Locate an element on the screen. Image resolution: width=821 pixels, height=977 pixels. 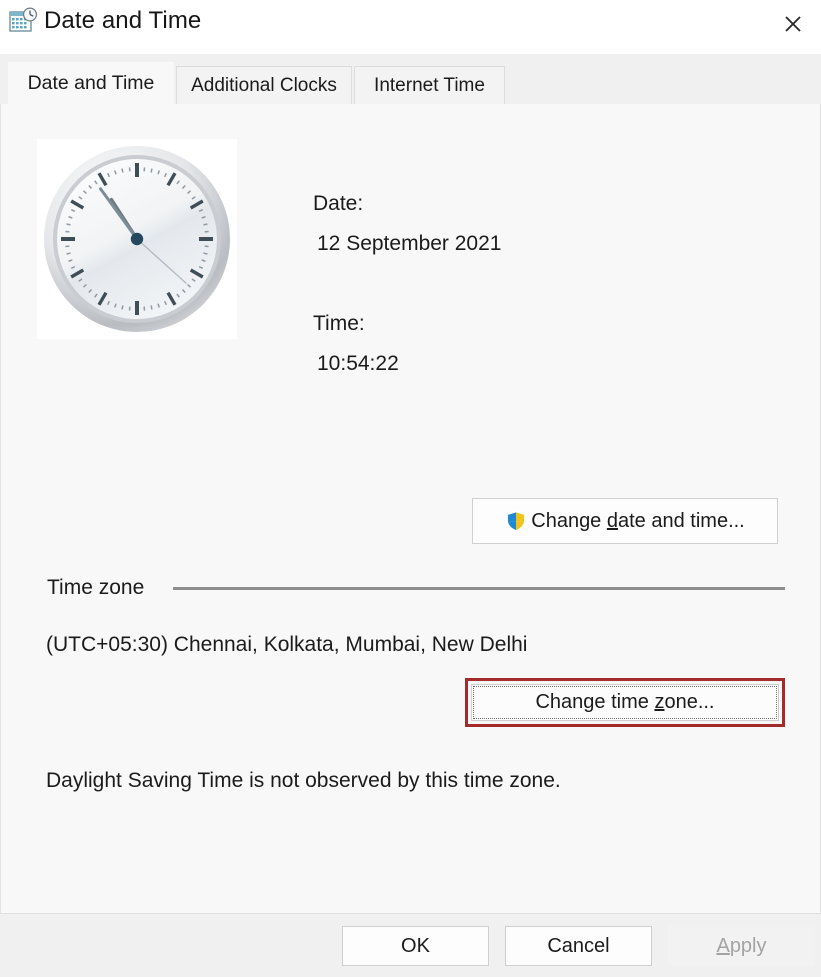
cancel-label: Cancel is located at coordinates (578, 945).